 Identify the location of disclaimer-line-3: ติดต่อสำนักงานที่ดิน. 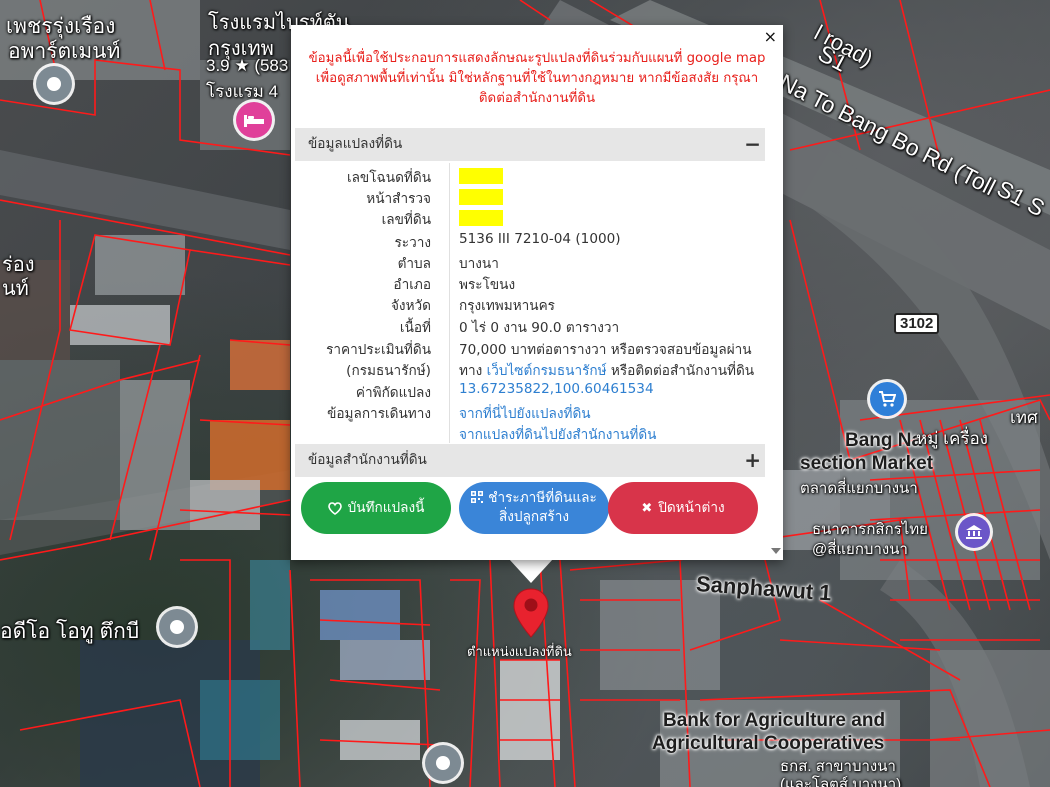
(537, 98).